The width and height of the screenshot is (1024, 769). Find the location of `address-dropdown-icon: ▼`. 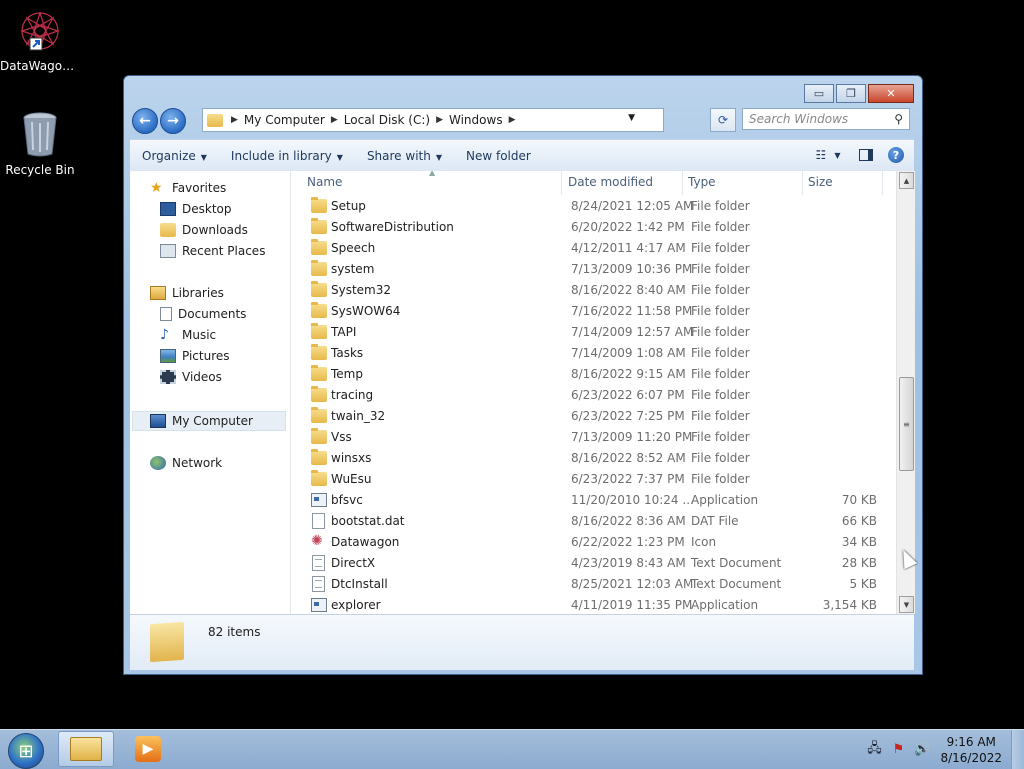

address-dropdown-icon: ▼ is located at coordinates (631, 118).